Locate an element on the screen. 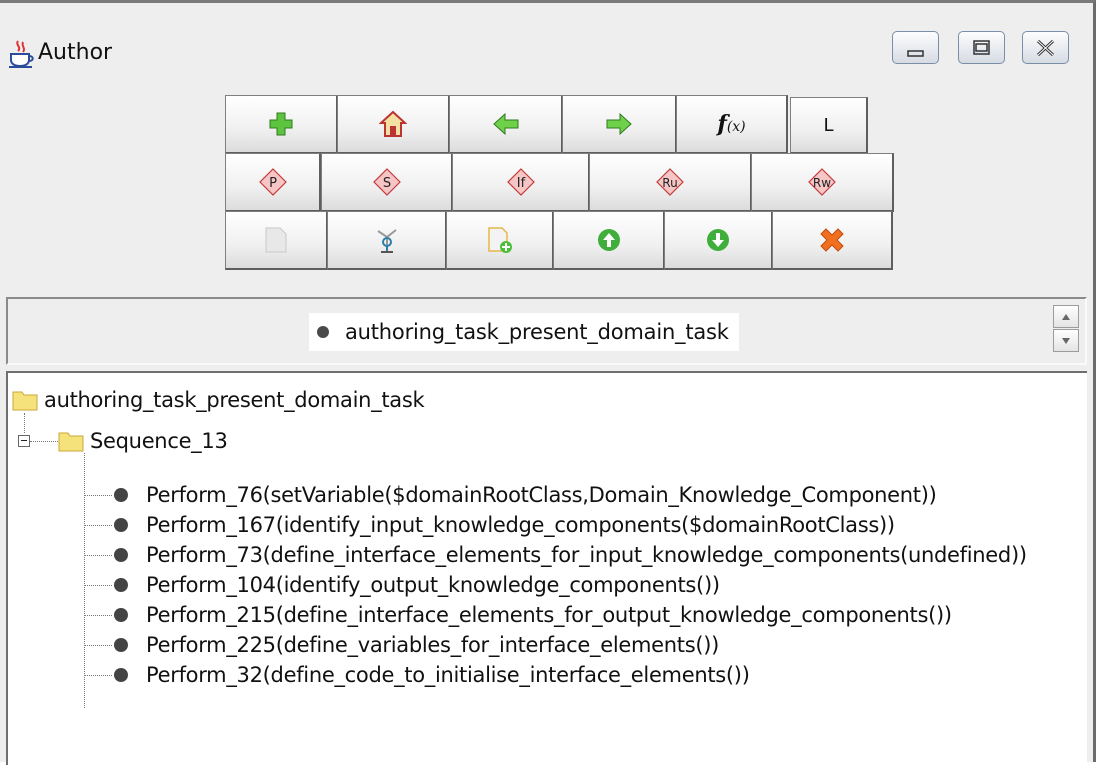 The image size is (1107, 765). function-icon: f(x) is located at coordinates (731, 124).